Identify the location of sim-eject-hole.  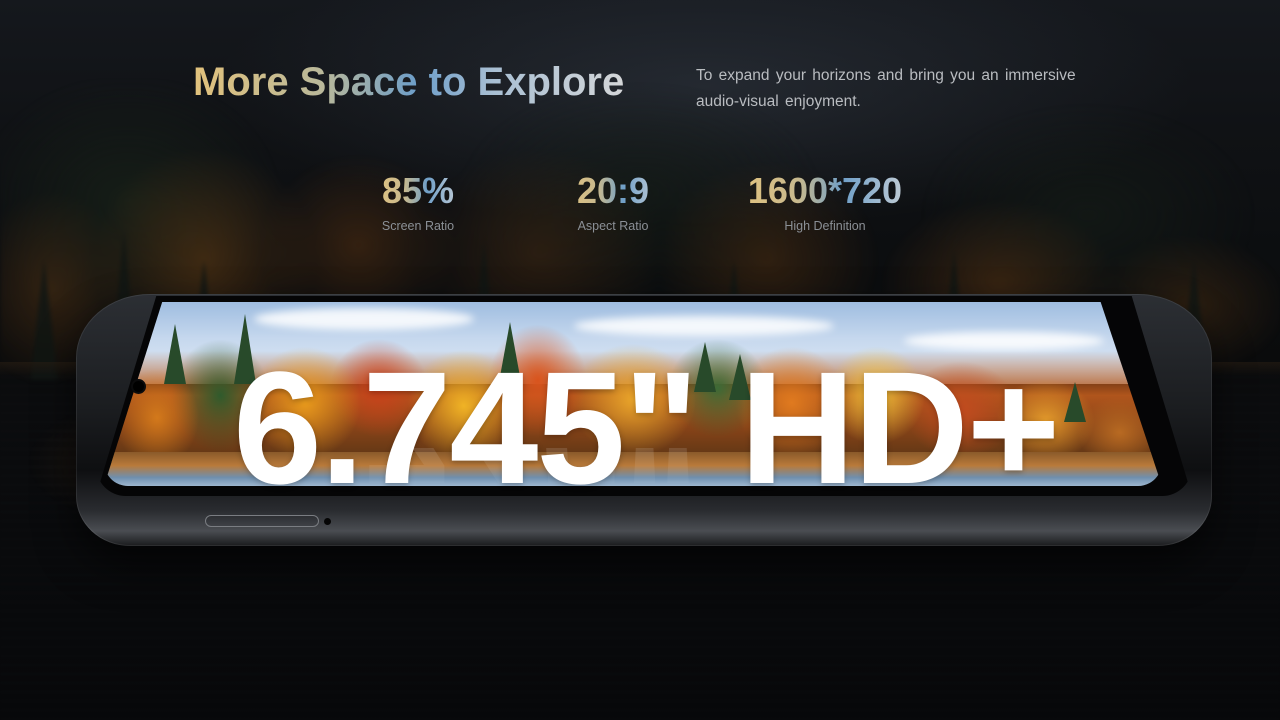
(327, 521).